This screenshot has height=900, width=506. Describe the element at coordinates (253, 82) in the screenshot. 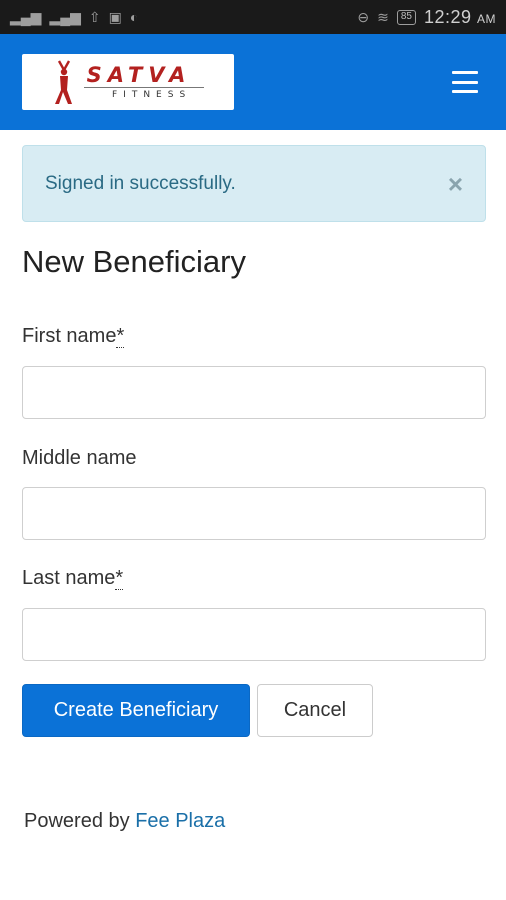

I see `navbar: SATVA FITNESS` at that location.